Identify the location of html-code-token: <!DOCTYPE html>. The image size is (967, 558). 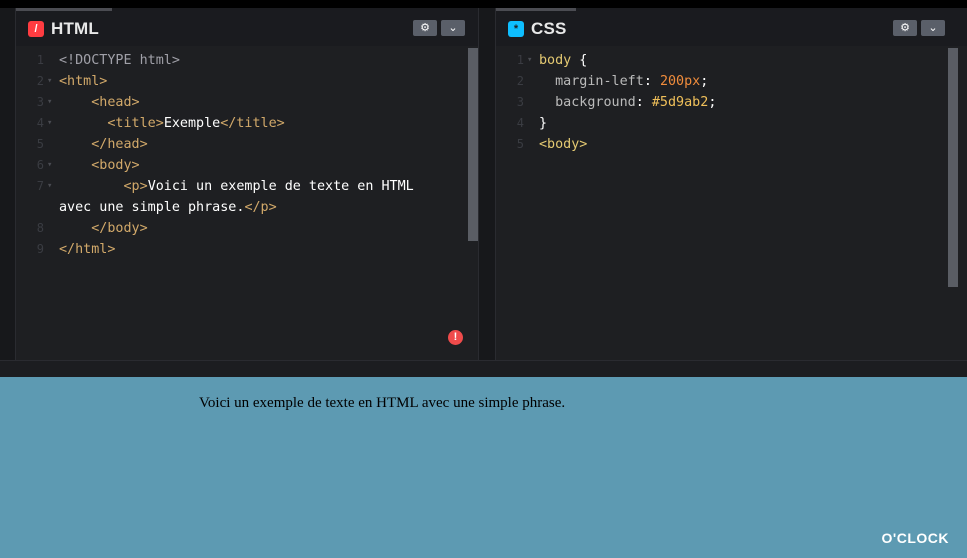
(119, 60).